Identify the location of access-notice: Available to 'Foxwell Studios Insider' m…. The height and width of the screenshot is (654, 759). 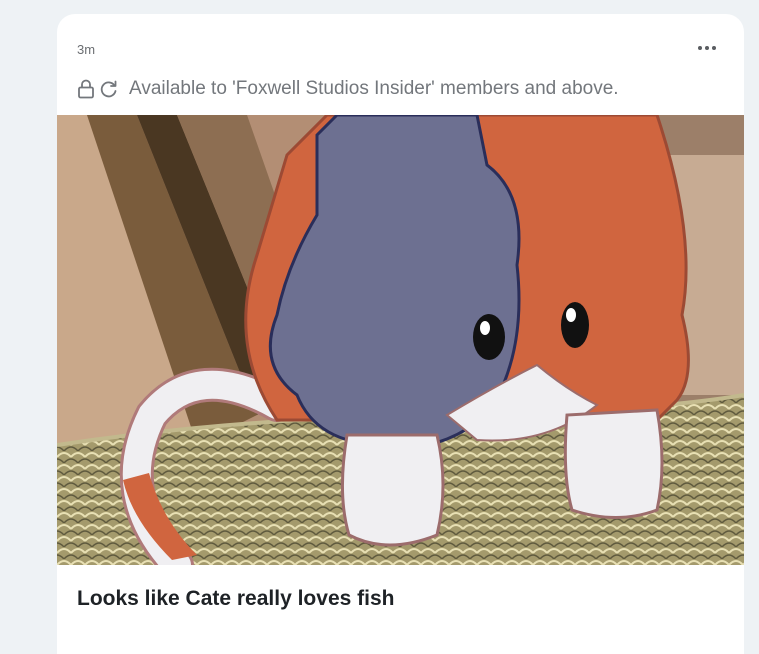
(348, 89).